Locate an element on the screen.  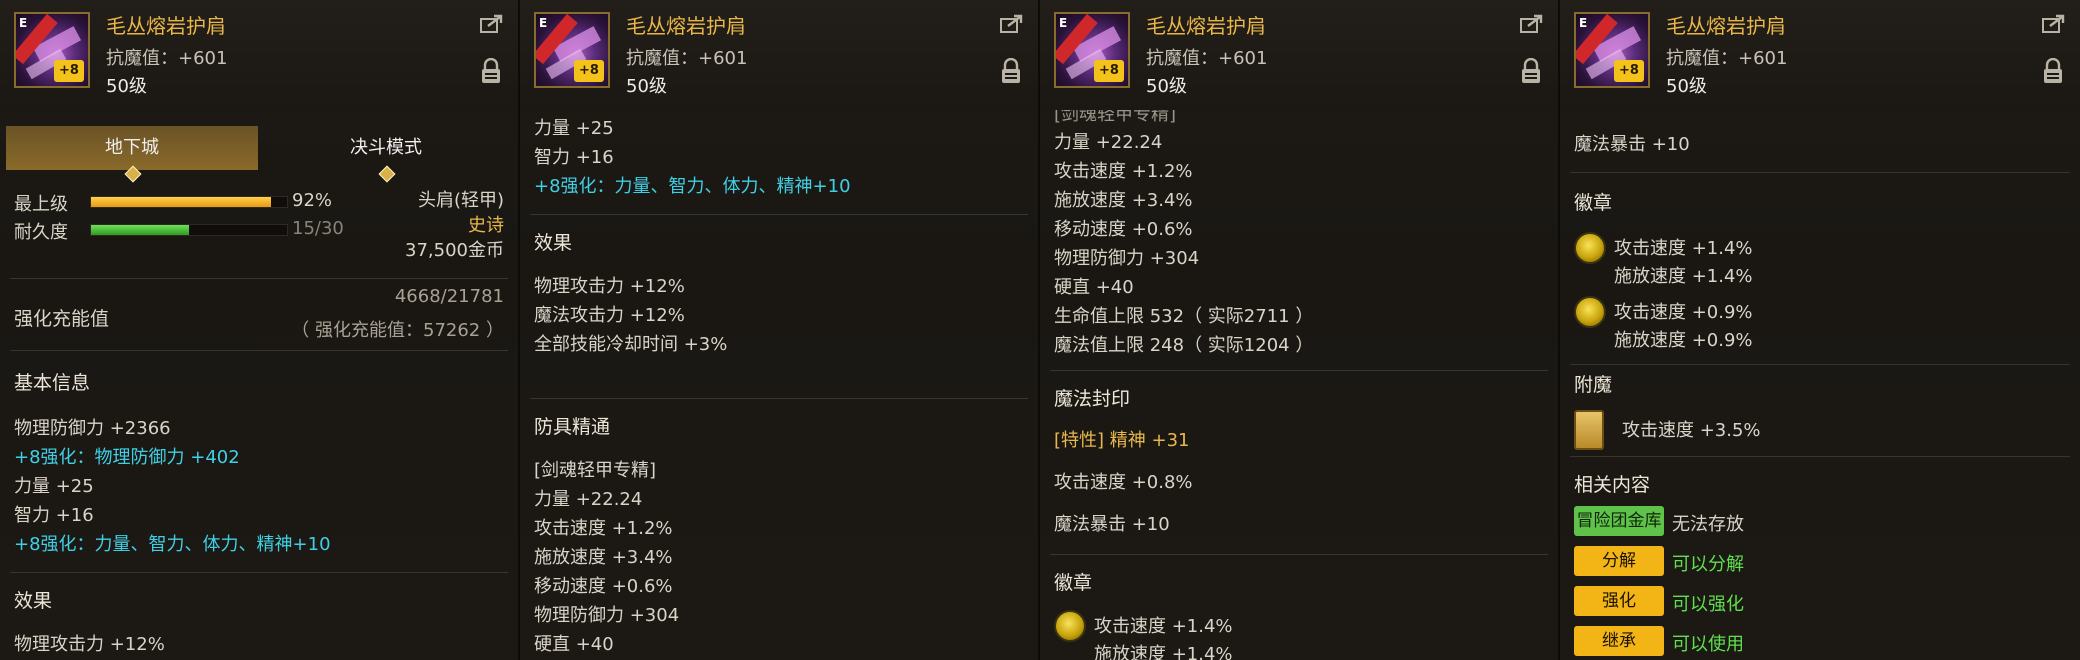
vault-status: 无法存放 is located at coordinates (1708, 524).